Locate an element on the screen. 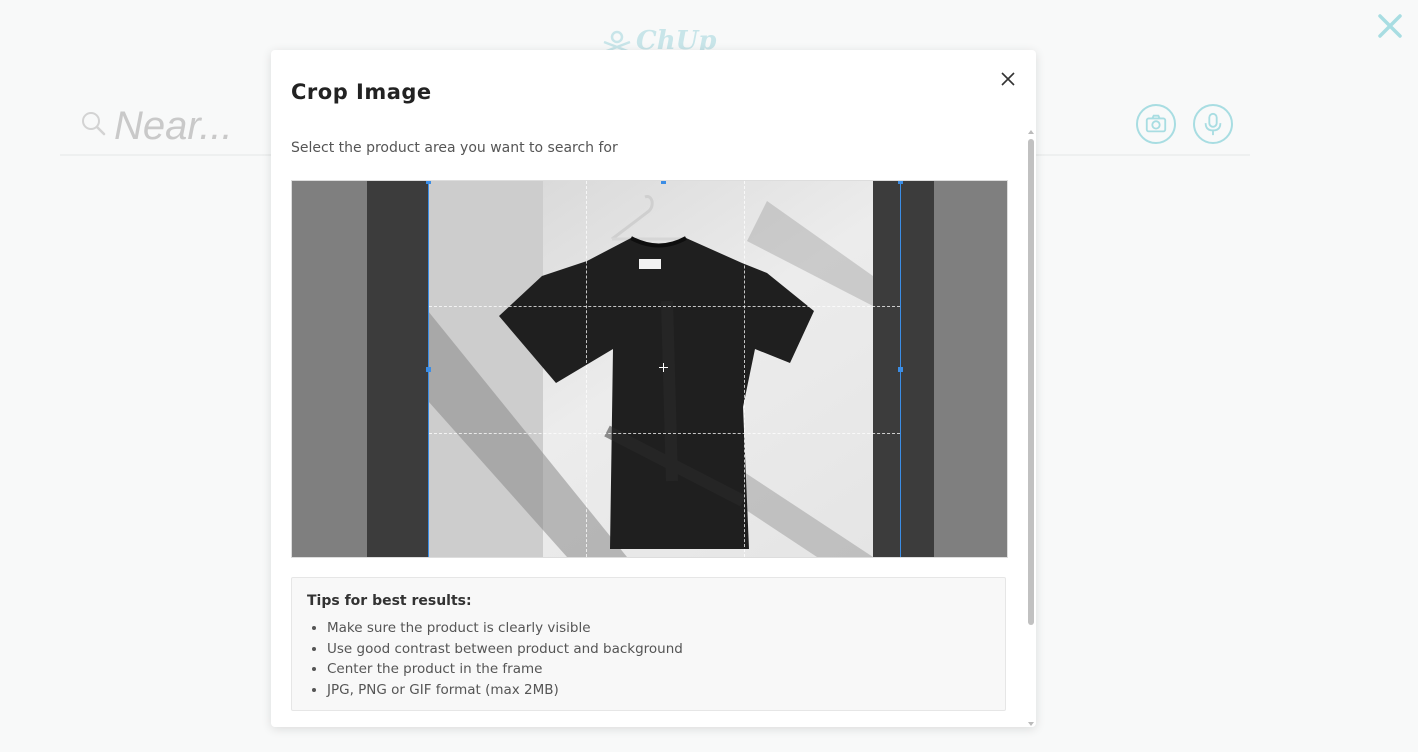 Image resolution: width=1418 pixels, height=752 pixels. microphone-icon is located at coordinates (1213, 124).